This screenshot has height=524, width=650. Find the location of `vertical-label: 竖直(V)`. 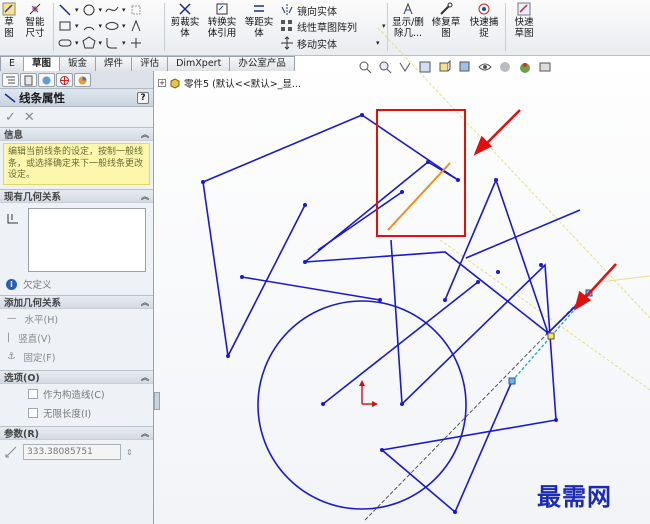

vertical-label: 竖直(V) is located at coordinates (35, 339).